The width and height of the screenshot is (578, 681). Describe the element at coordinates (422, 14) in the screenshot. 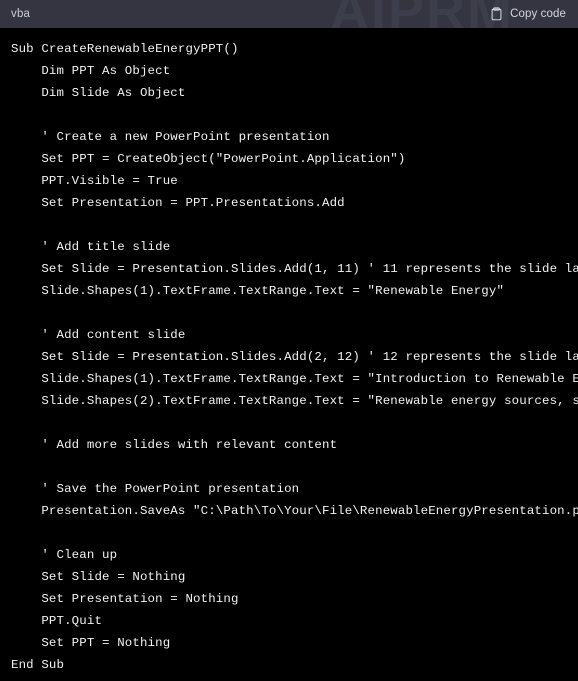

I see `aiprm-watermark: AIPRM` at that location.